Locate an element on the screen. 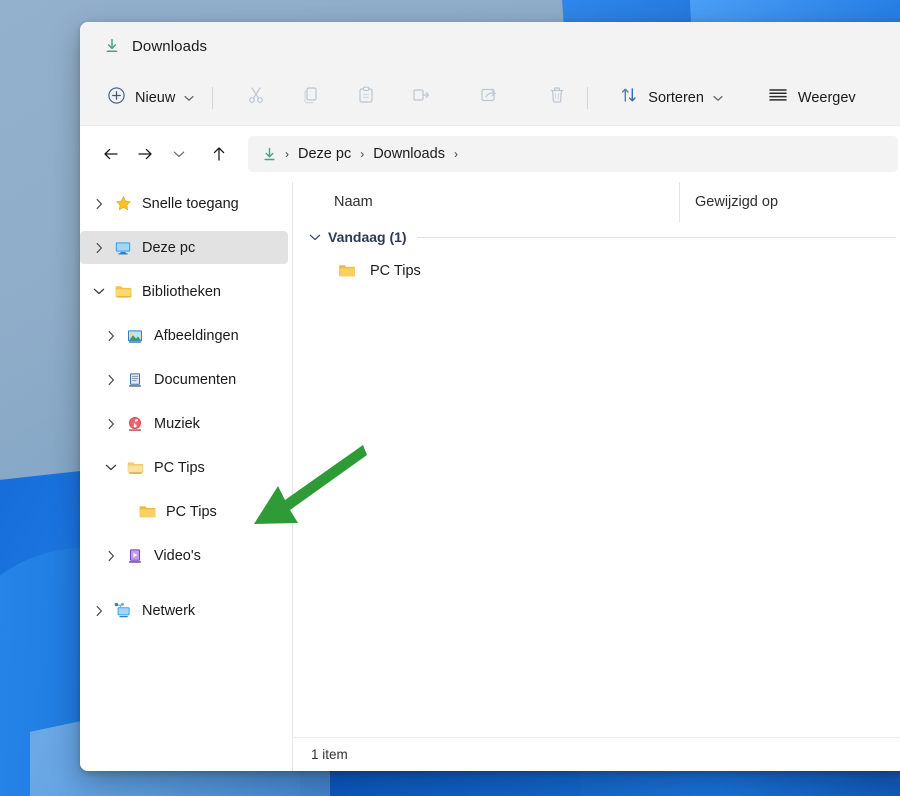 The height and width of the screenshot is (796, 900). sidebar-item-muziek: Muziek is located at coordinates (184, 423).